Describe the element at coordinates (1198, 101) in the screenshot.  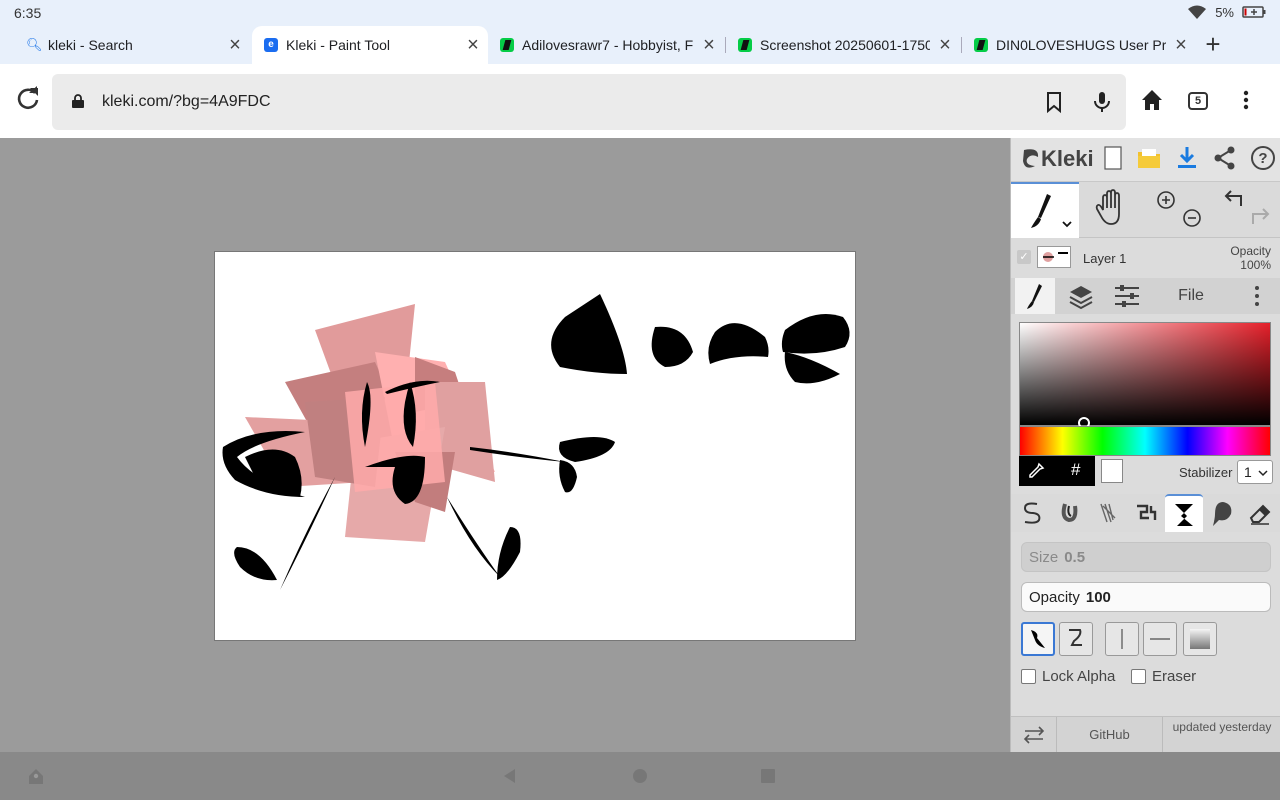
I see `tab-switcher-button: 5` at that location.